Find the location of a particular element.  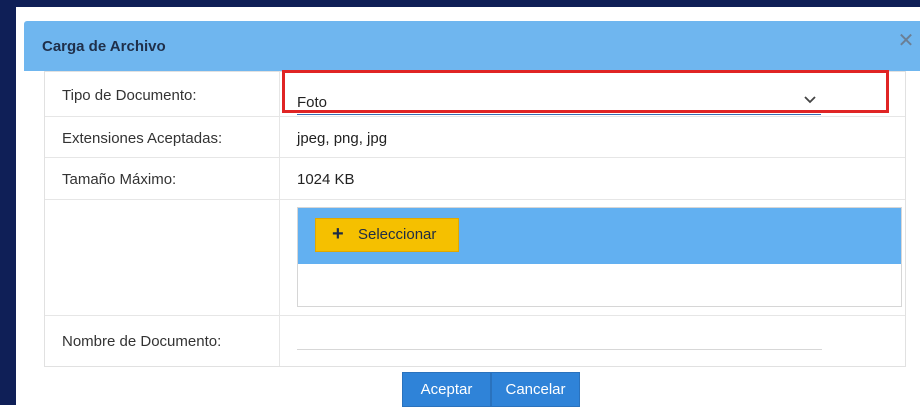

document-type-label: Tipo de Documento: is located at coordinates (129, 95).